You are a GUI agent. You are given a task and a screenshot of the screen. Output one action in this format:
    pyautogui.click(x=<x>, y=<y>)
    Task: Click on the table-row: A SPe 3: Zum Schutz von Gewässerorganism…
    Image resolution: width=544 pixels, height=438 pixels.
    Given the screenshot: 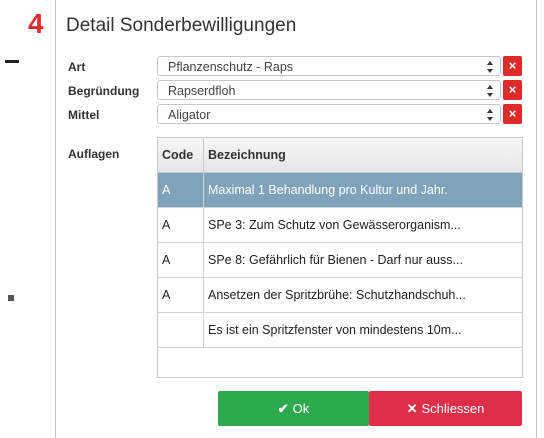 What is the action you would take?
    pyautogui.click(x=340, y=225)
    